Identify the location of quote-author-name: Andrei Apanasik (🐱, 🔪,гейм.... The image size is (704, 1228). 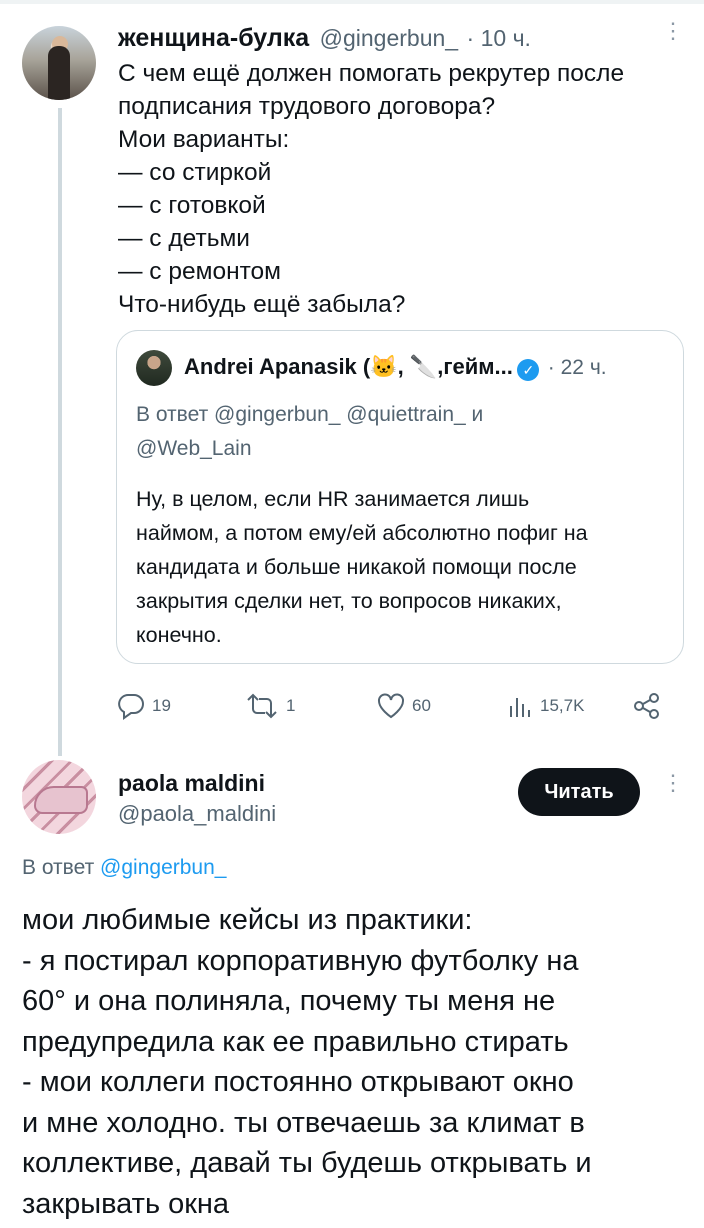
(348, 366).